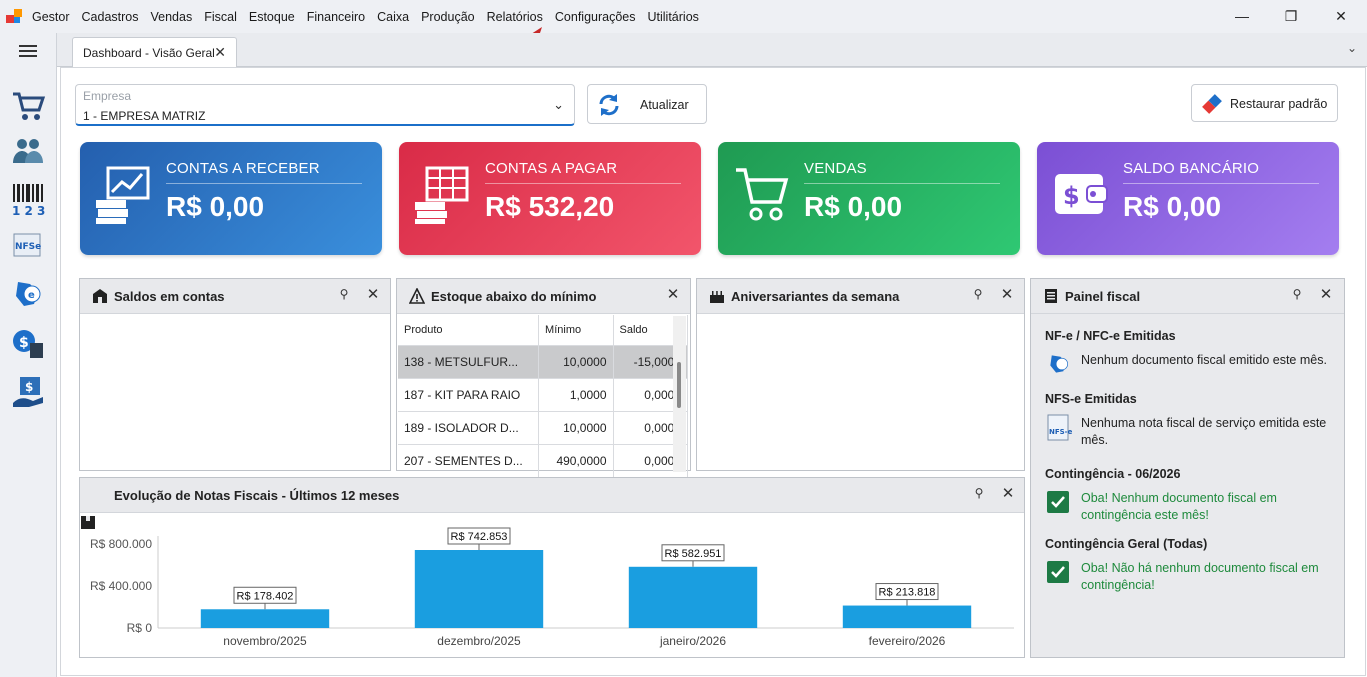  What do you see at coordinates (907, 641) in the screenshot?
I see `x-tick-label: fevereiro/2026` at bounding box center [907, 641].